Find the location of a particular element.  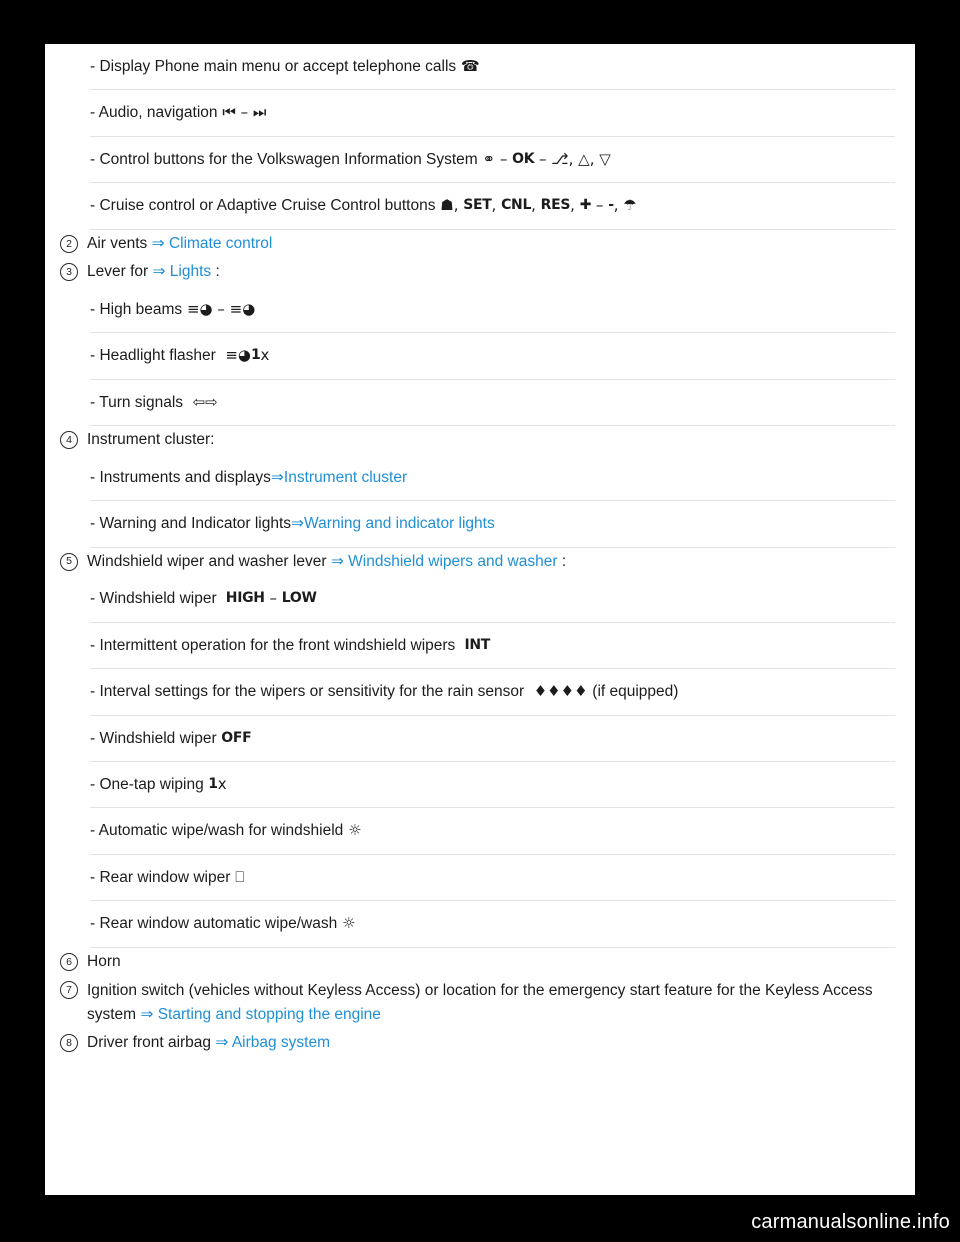

item-label: Windshield wiper and washer lever is located at coordinates (207, 561).